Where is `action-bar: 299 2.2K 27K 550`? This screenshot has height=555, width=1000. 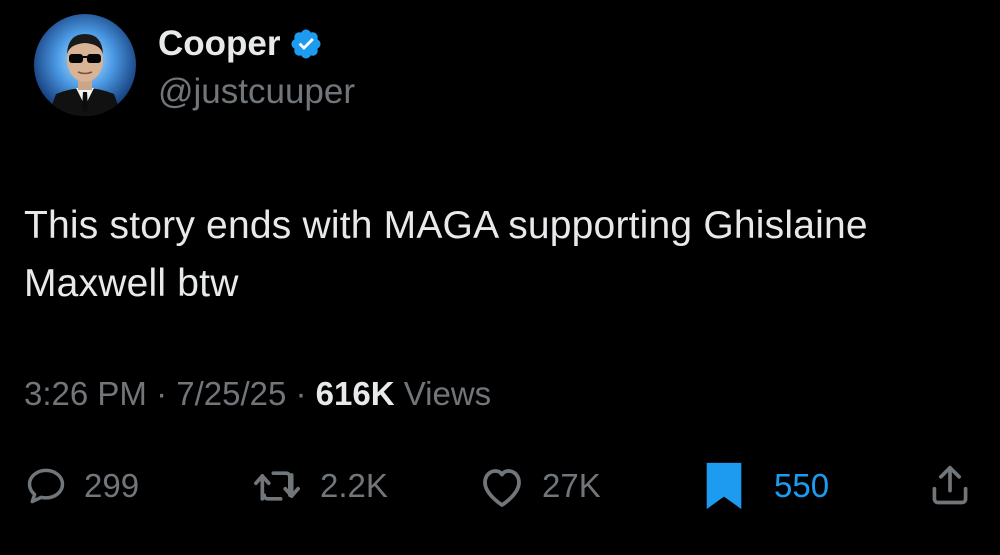
action-bar: 299 2.2K 27K 550 is located at coordinates (500, 486).